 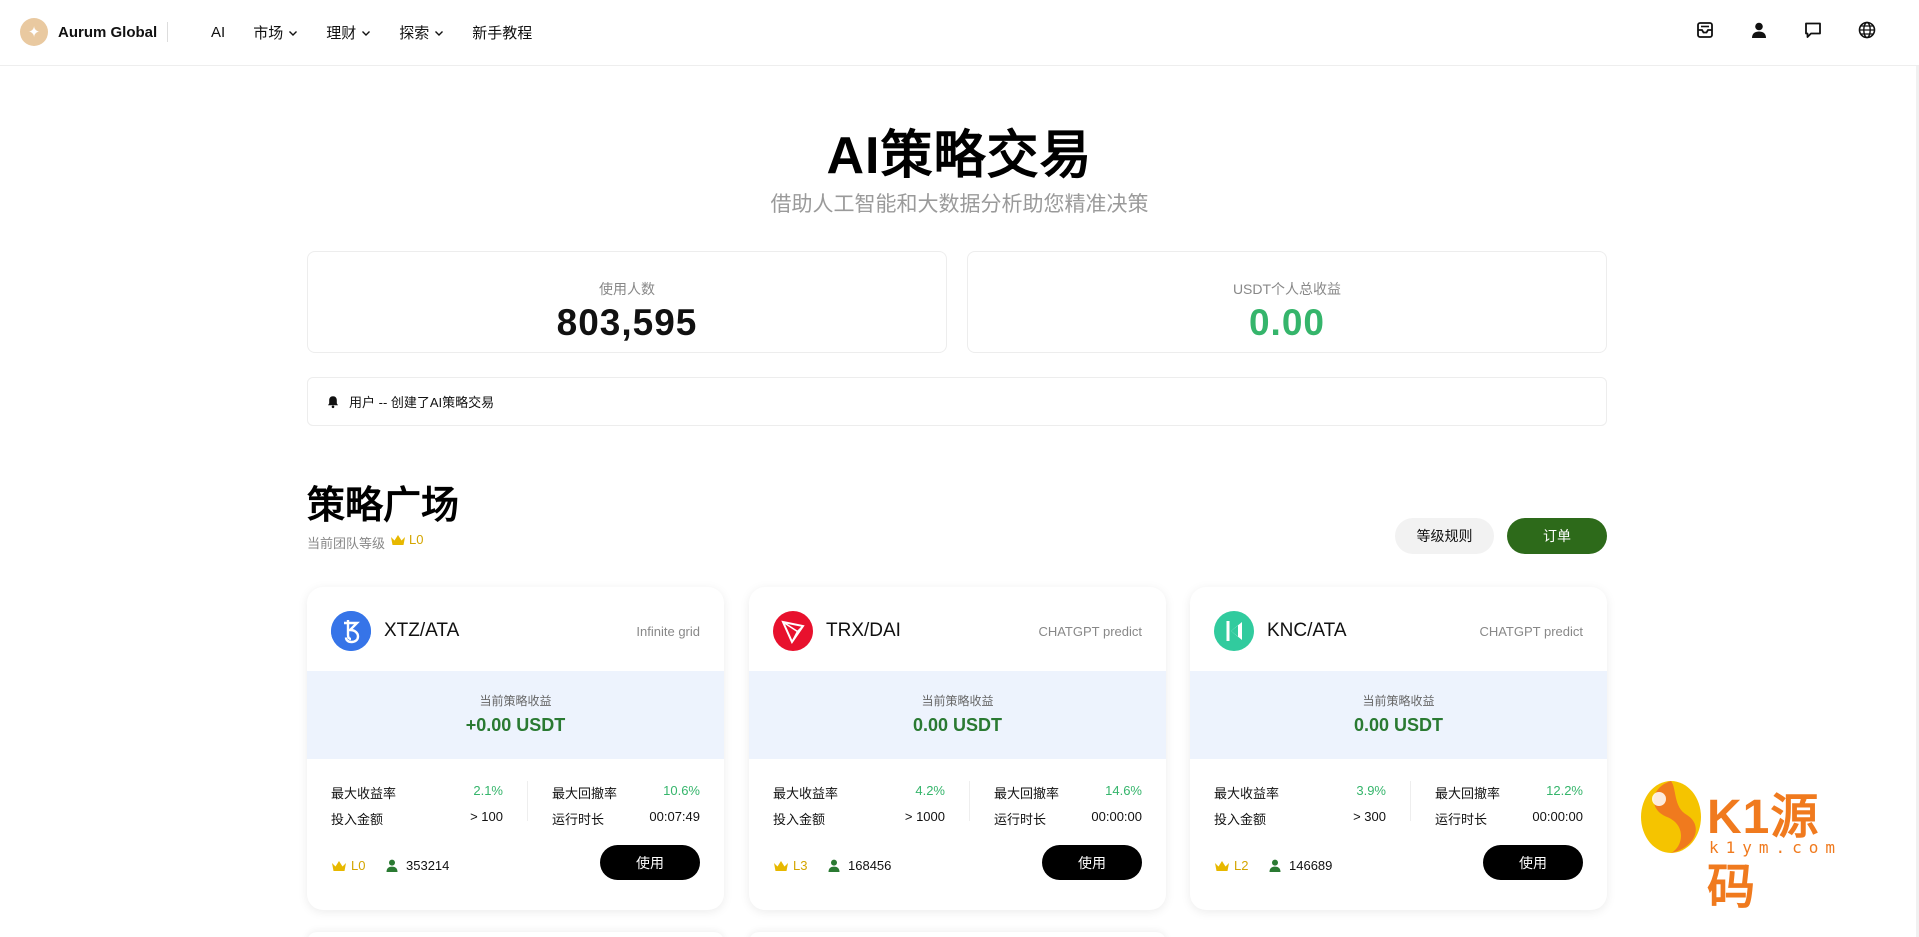 I want to click on globe-icon, so click(x=1867, y=30).